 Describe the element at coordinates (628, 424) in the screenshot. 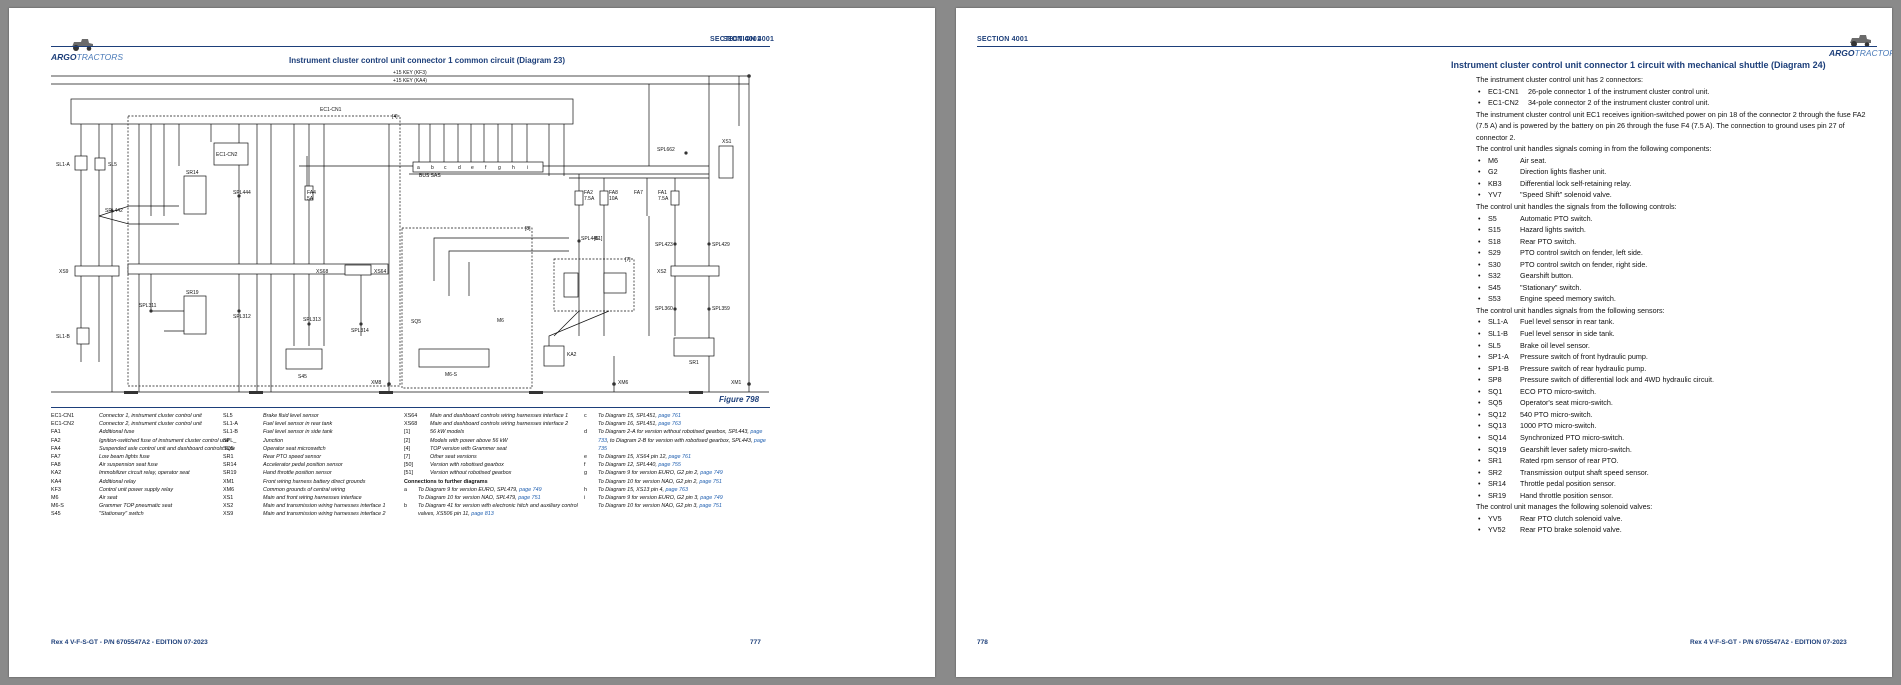

I see `connection-desc: To Diagram 16, SPL451,` at that location.